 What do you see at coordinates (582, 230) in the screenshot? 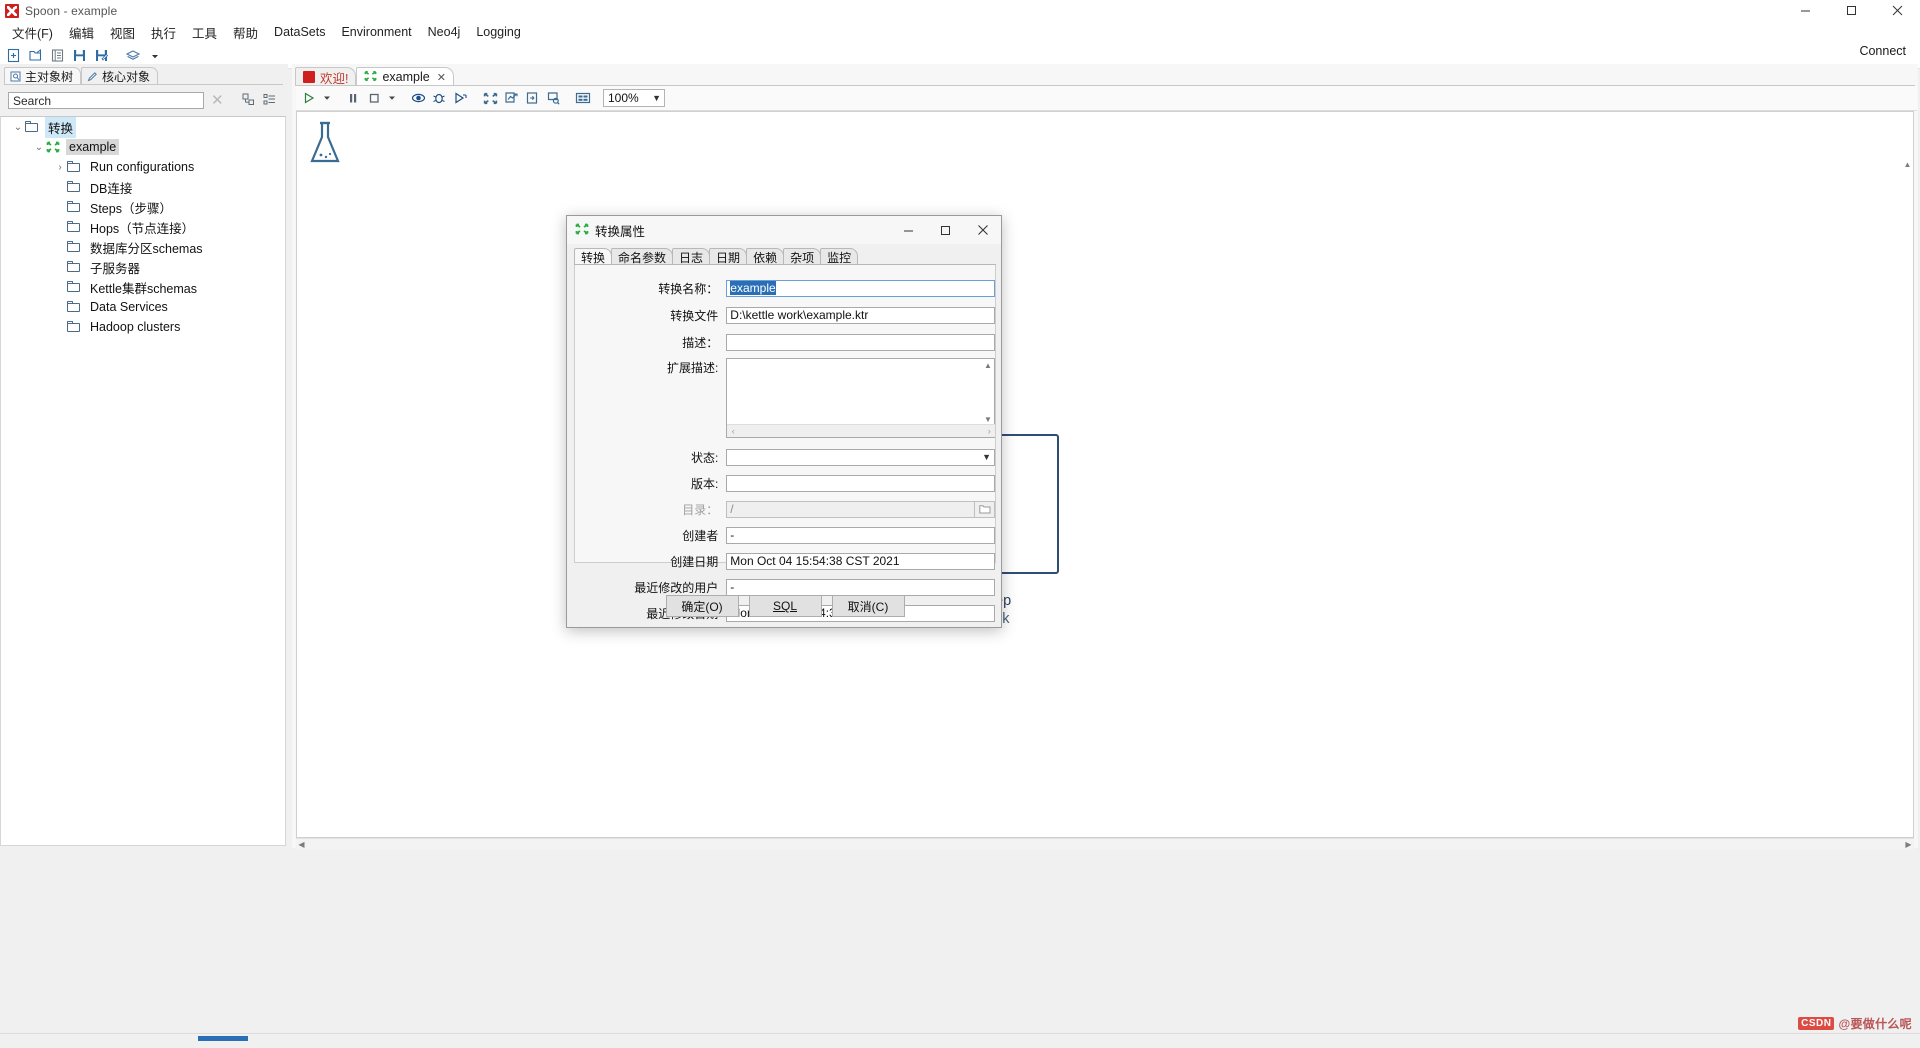
I see `transformation-icon` at bounding box center [582, 230].